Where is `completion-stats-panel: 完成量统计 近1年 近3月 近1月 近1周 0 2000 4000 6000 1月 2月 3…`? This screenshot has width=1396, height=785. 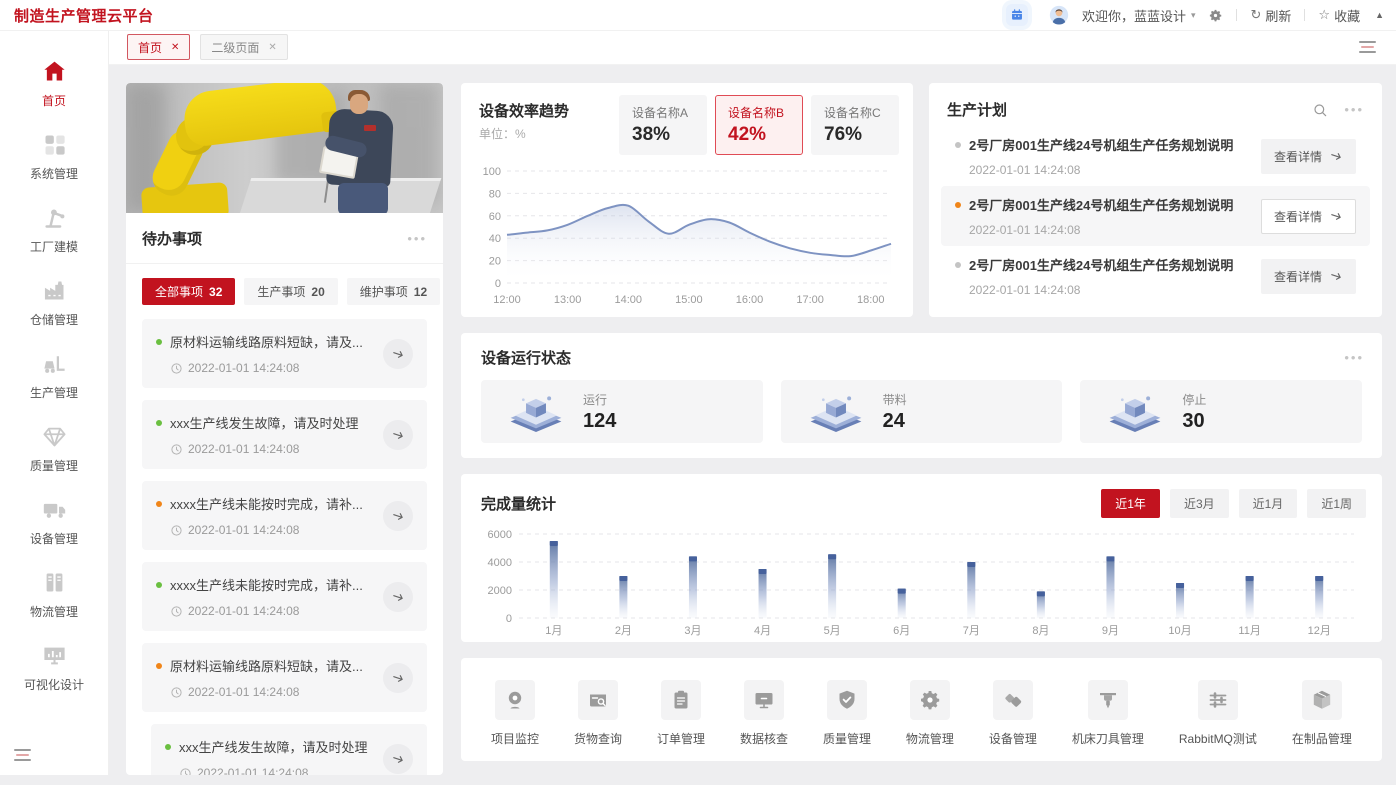
completion-stats-panel: 完成量统计 近1年 近3月 近1月 近1周 0 2000 4000 6000 1月 2月 3… is located at coordinates (921, 558).